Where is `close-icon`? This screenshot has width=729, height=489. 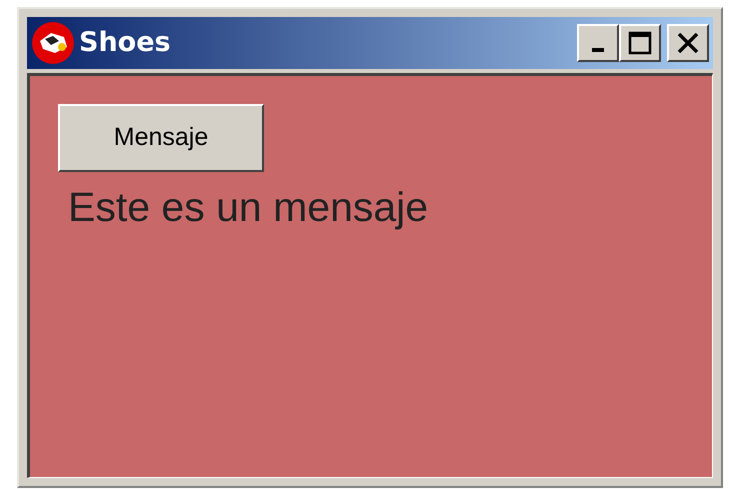 close-icon is located at coordinates (688, 43).